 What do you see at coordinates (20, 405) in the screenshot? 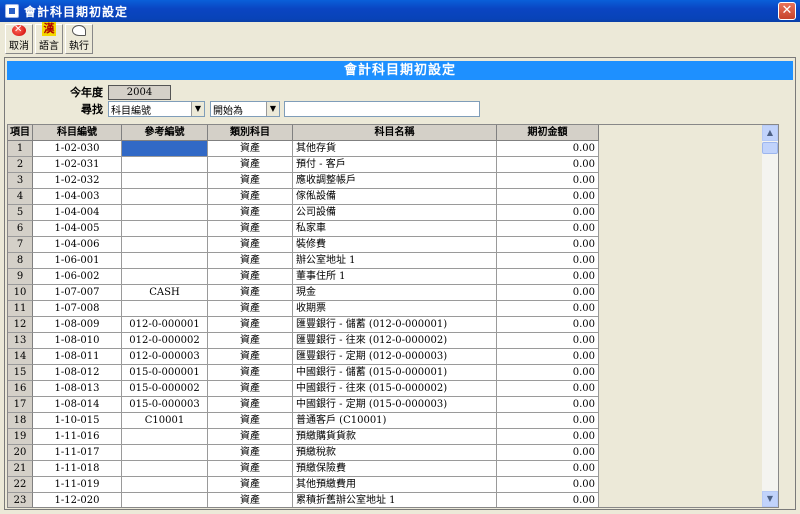
I see `cell-item: 17` at bounding box center [20, 405].